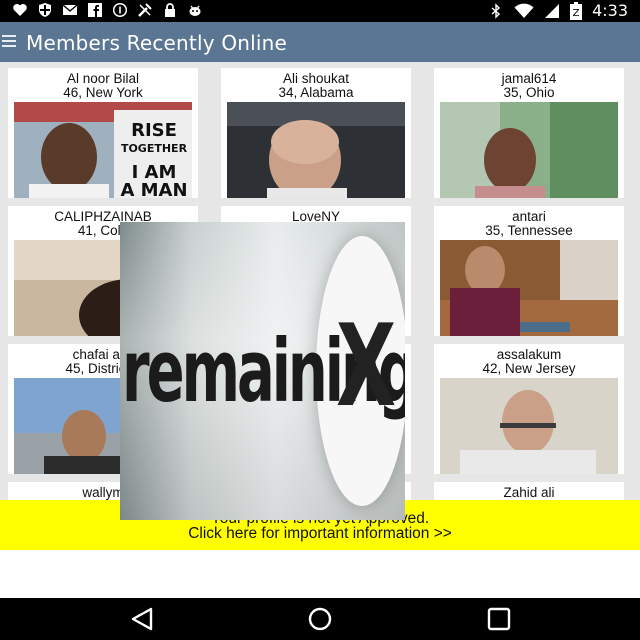 This screenshot has width=640, height=640. Describe the element at coordinates (154, 130) in the screenshot. I see `svg-text: RISE` at that location.